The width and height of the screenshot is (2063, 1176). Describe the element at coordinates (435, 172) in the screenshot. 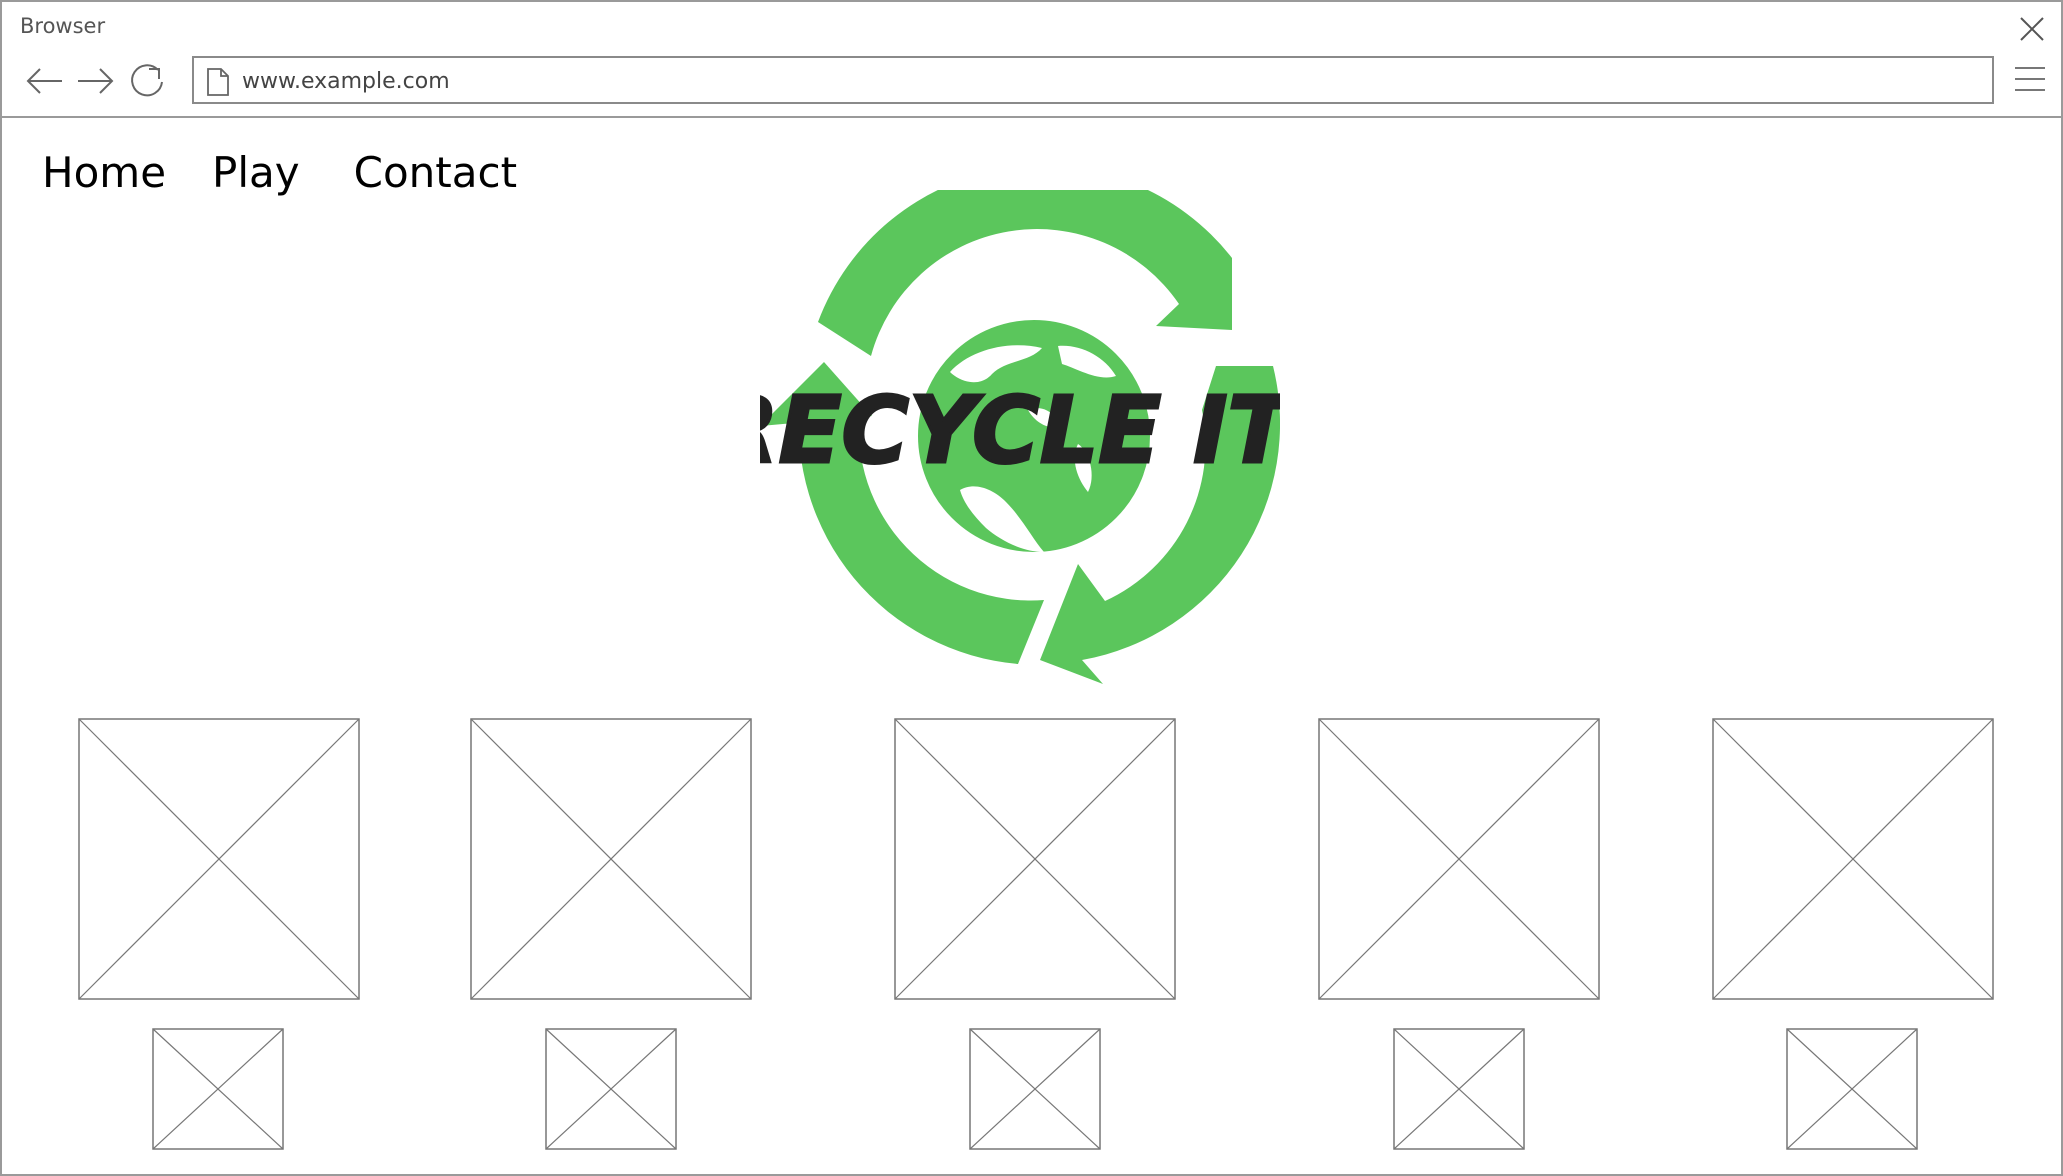

I see `nav-link-contact: Contact` at that location.